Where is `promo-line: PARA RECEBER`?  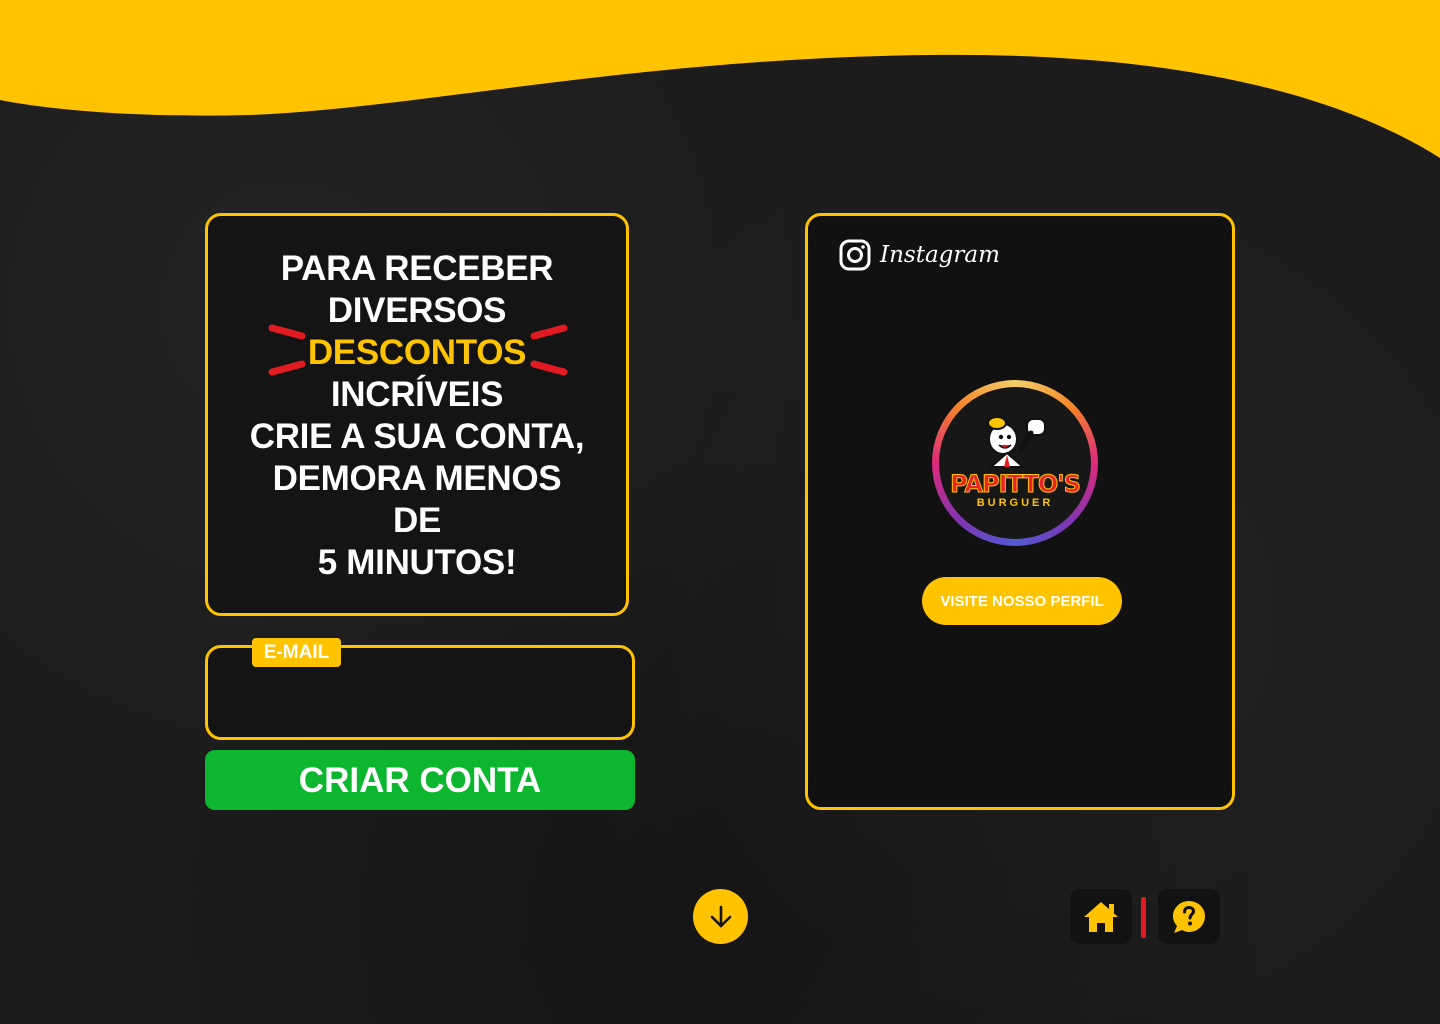 promo-line: PARA RECEBER is located at coordinates (417, 268).